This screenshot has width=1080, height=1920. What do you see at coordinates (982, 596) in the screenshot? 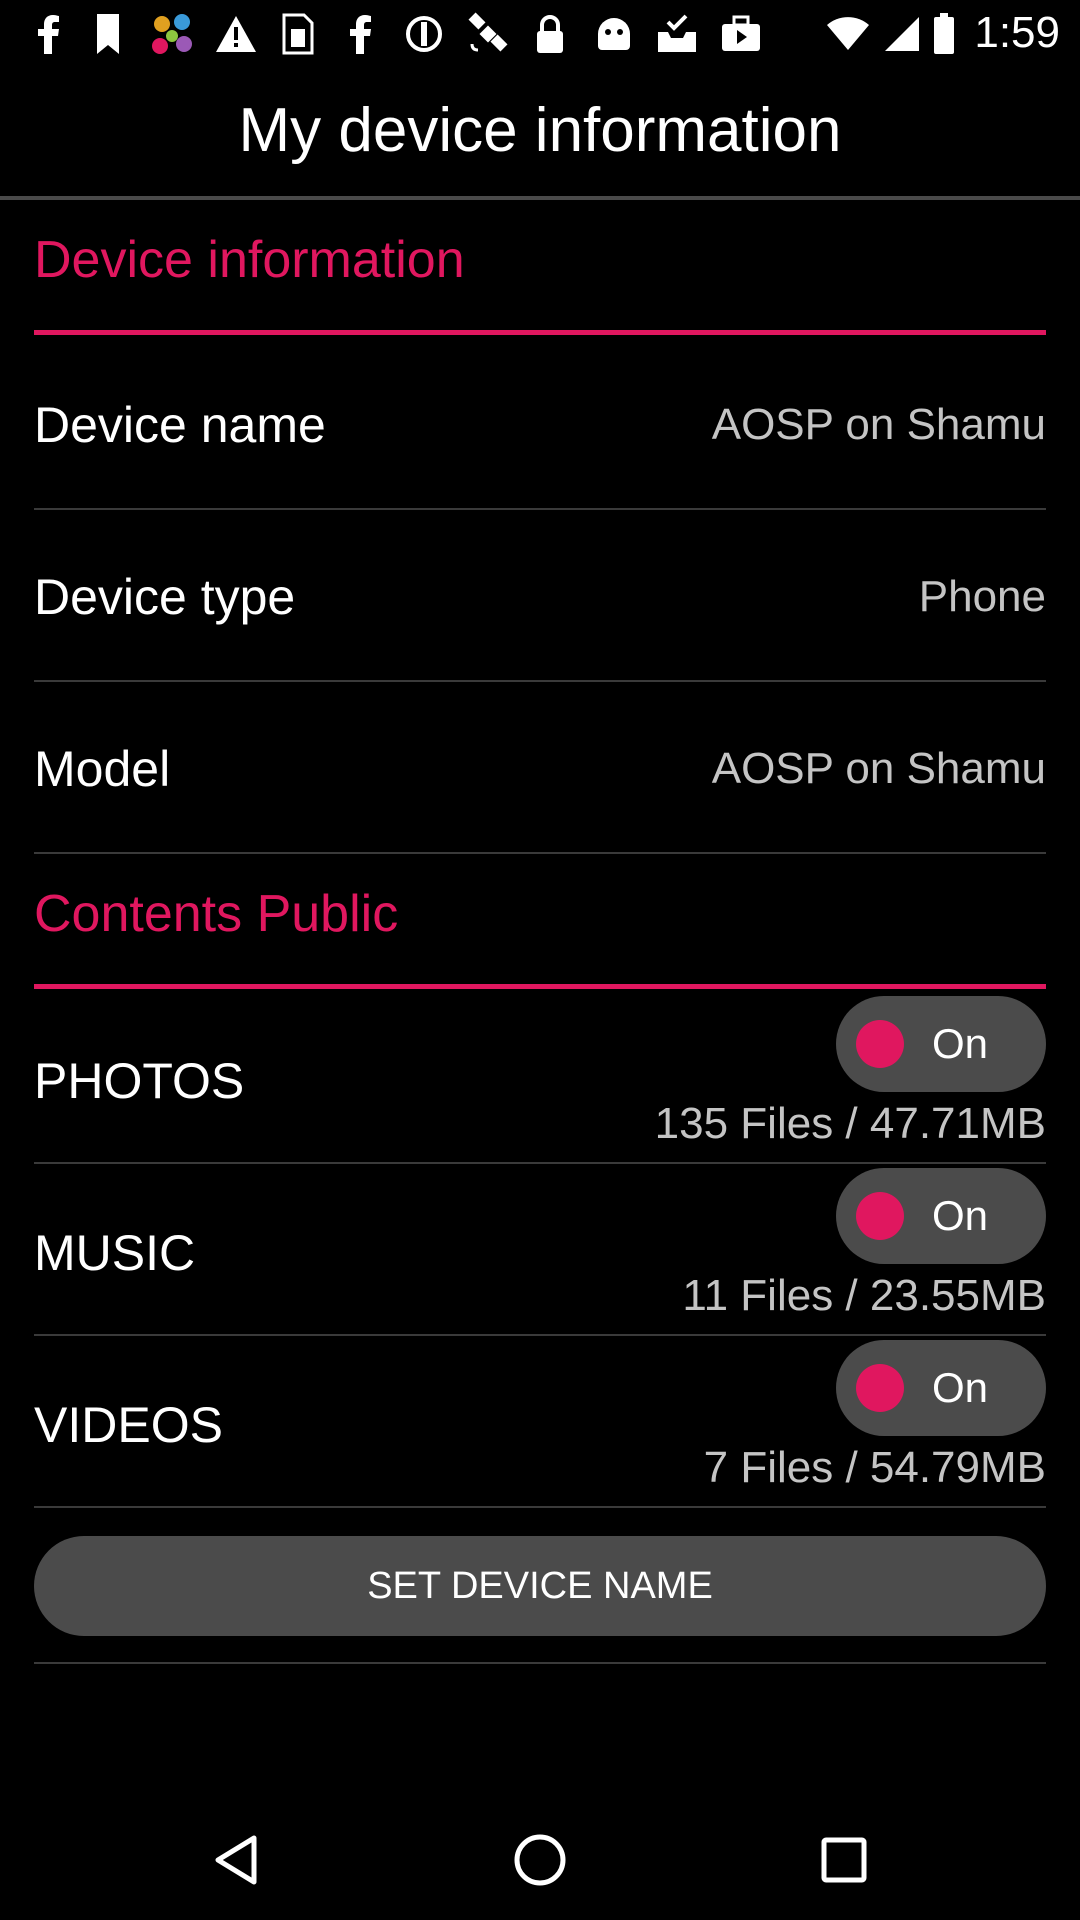
I see `info-value: Phone` at bounding box center [982, 596].